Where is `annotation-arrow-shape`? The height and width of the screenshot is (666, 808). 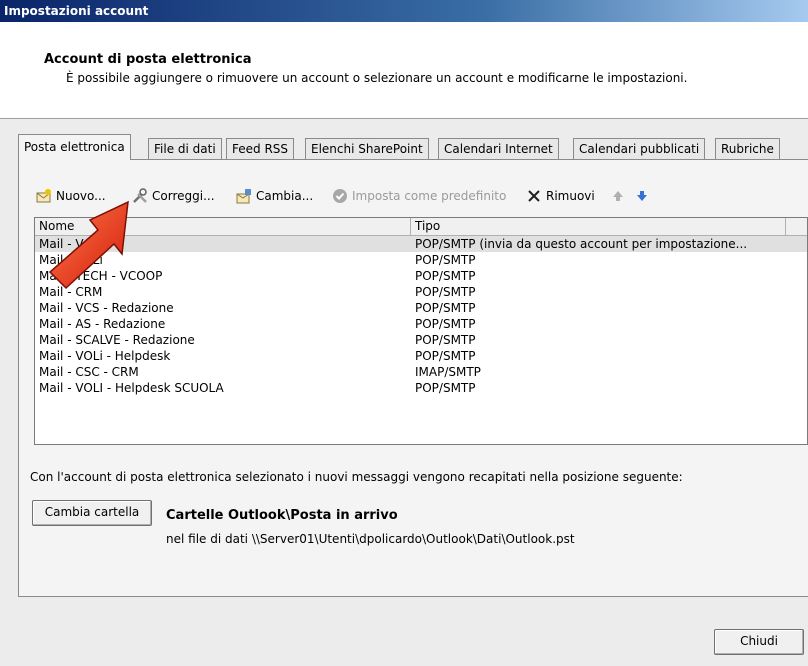
annotation-arrow-shape is located at coordinates (88, 245).